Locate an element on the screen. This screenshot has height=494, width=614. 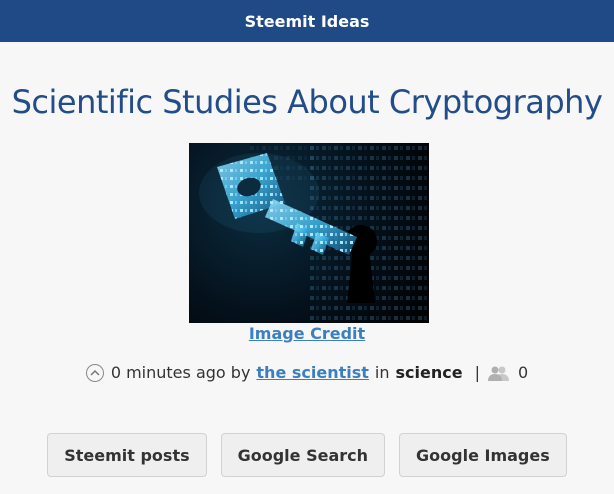
chevron-up-icon is located at coordinates (95, 372).